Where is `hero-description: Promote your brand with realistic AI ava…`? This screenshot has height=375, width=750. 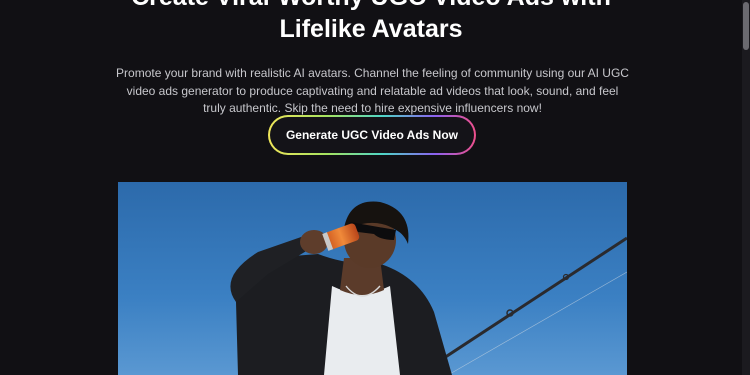 hero-description: Promote your brand with realistic AI ava… is located at coordinates (372, 90).